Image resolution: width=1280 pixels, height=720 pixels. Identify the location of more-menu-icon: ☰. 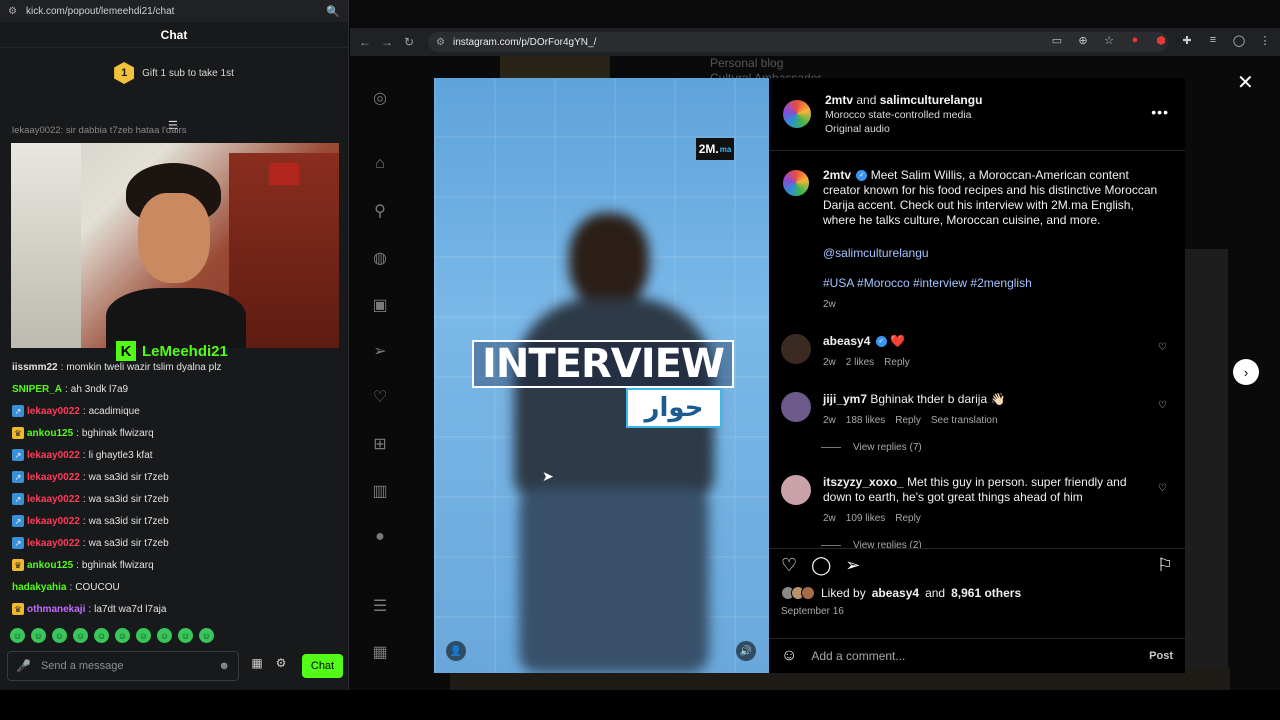
(380, 606).